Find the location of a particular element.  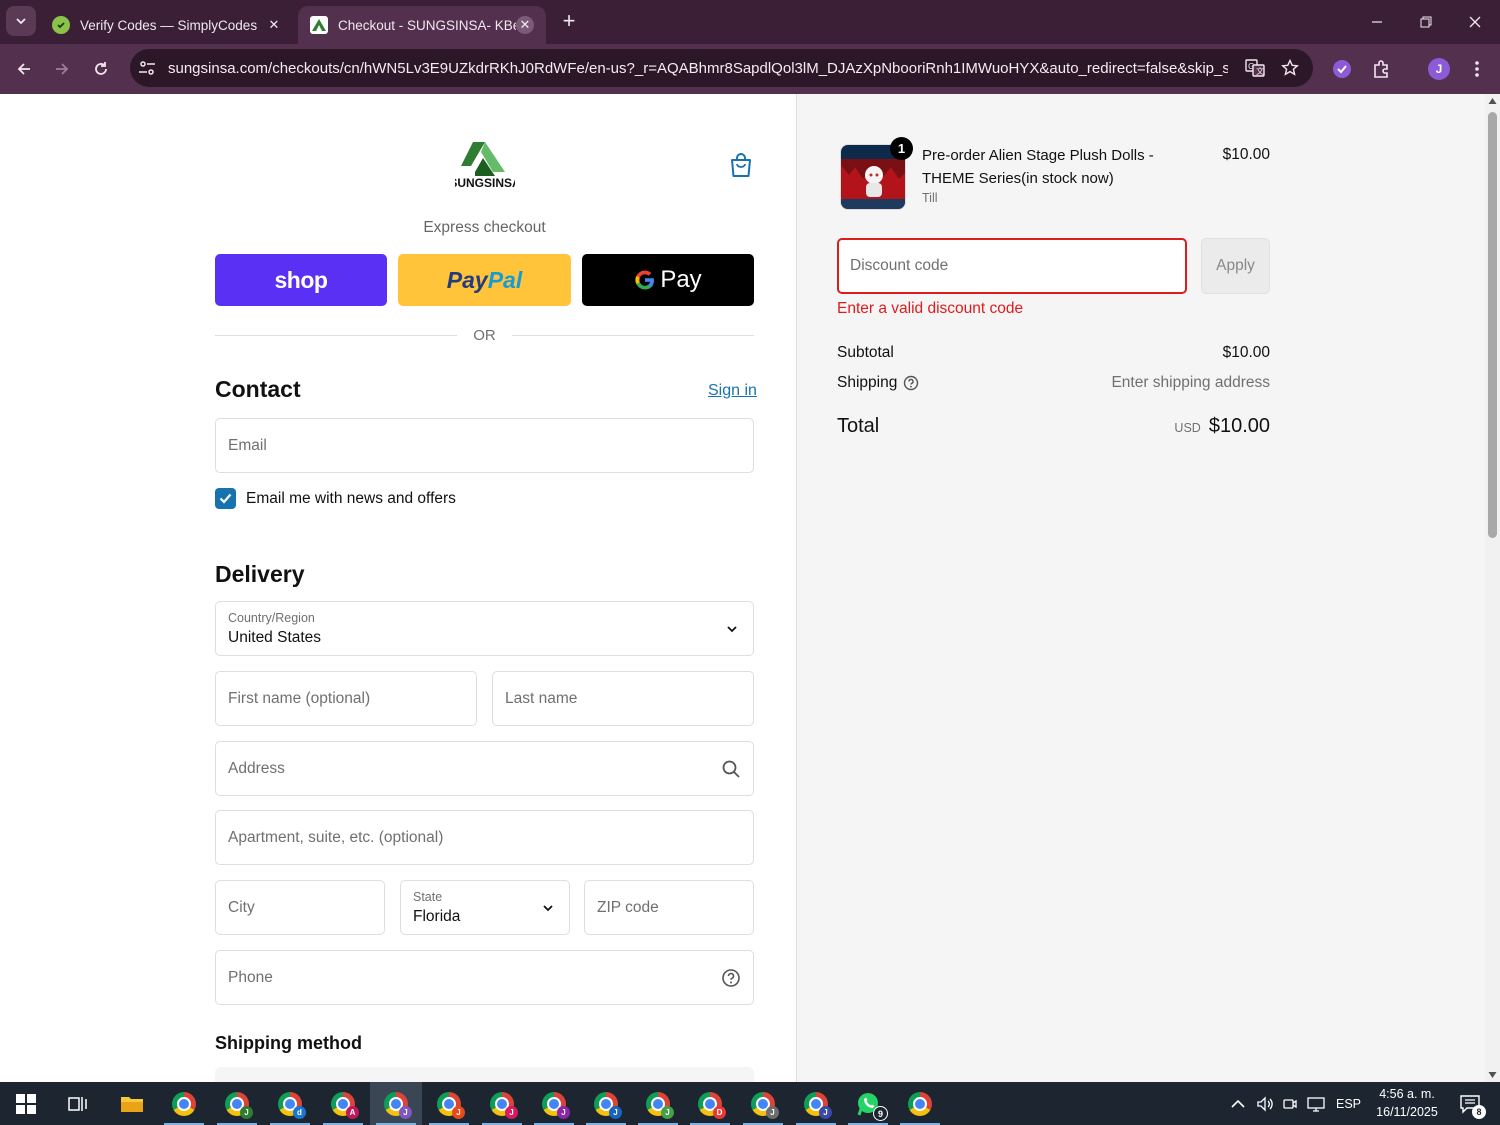

zip-code-field: ZIP code is located at coordinates (669, 907).